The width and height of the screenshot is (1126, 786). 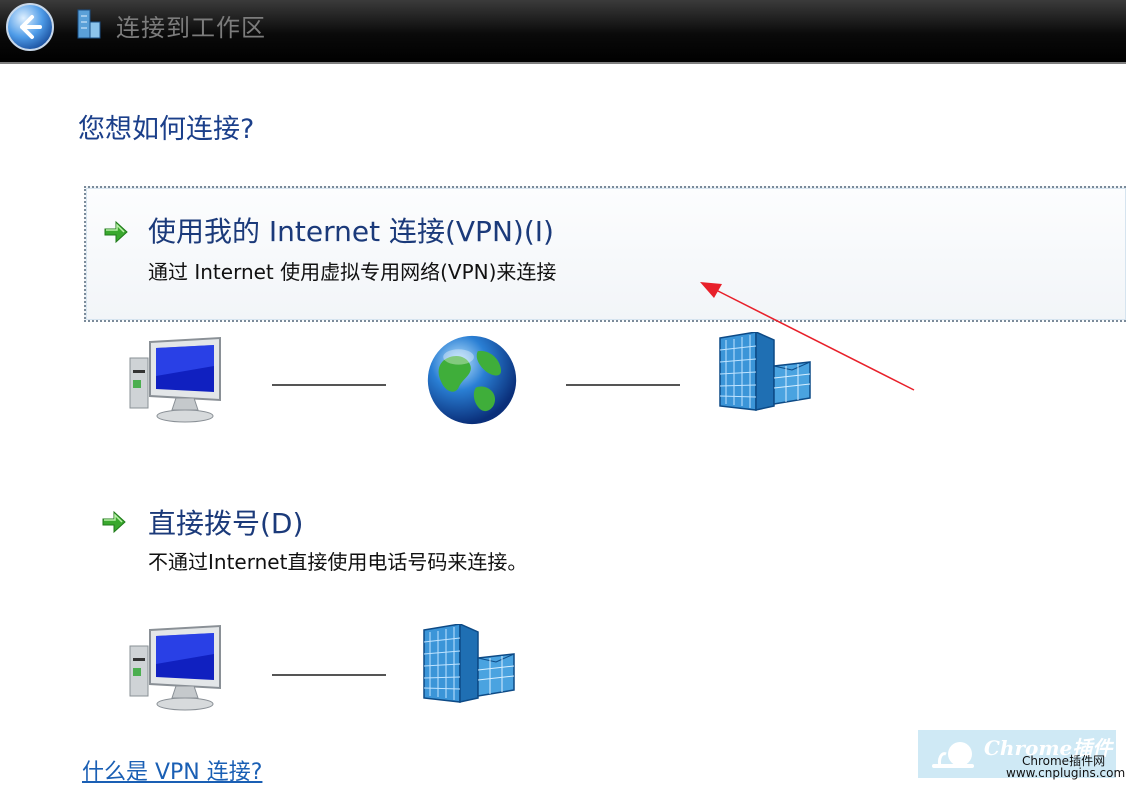 What do you see at coordinates (563, 32) in the screenshot?
I see `title-bar: 连接到工作区` at bounding box center [563, 32].